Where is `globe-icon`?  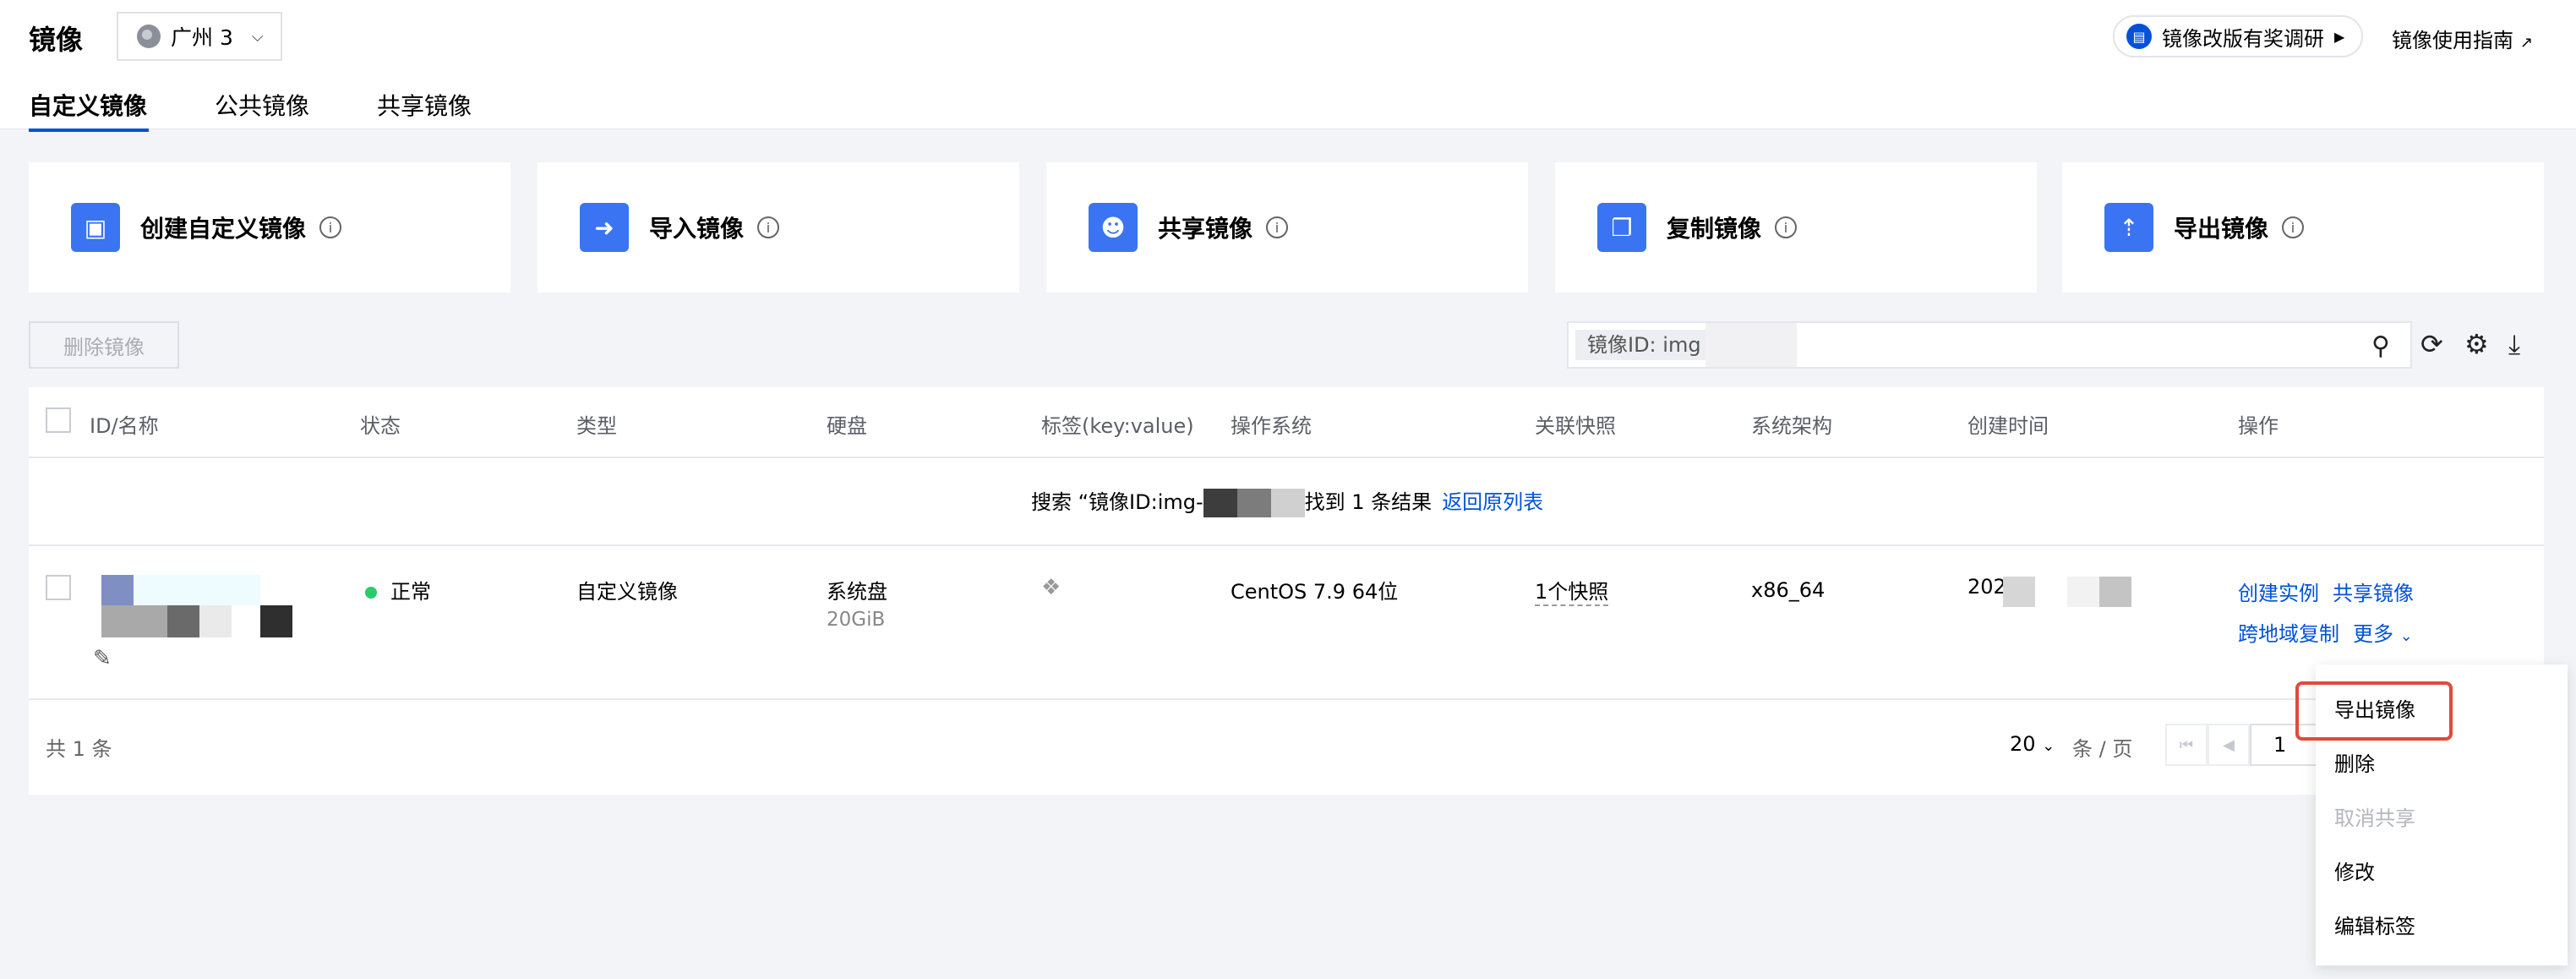 globe-icon is located at coordinates (149, 36).